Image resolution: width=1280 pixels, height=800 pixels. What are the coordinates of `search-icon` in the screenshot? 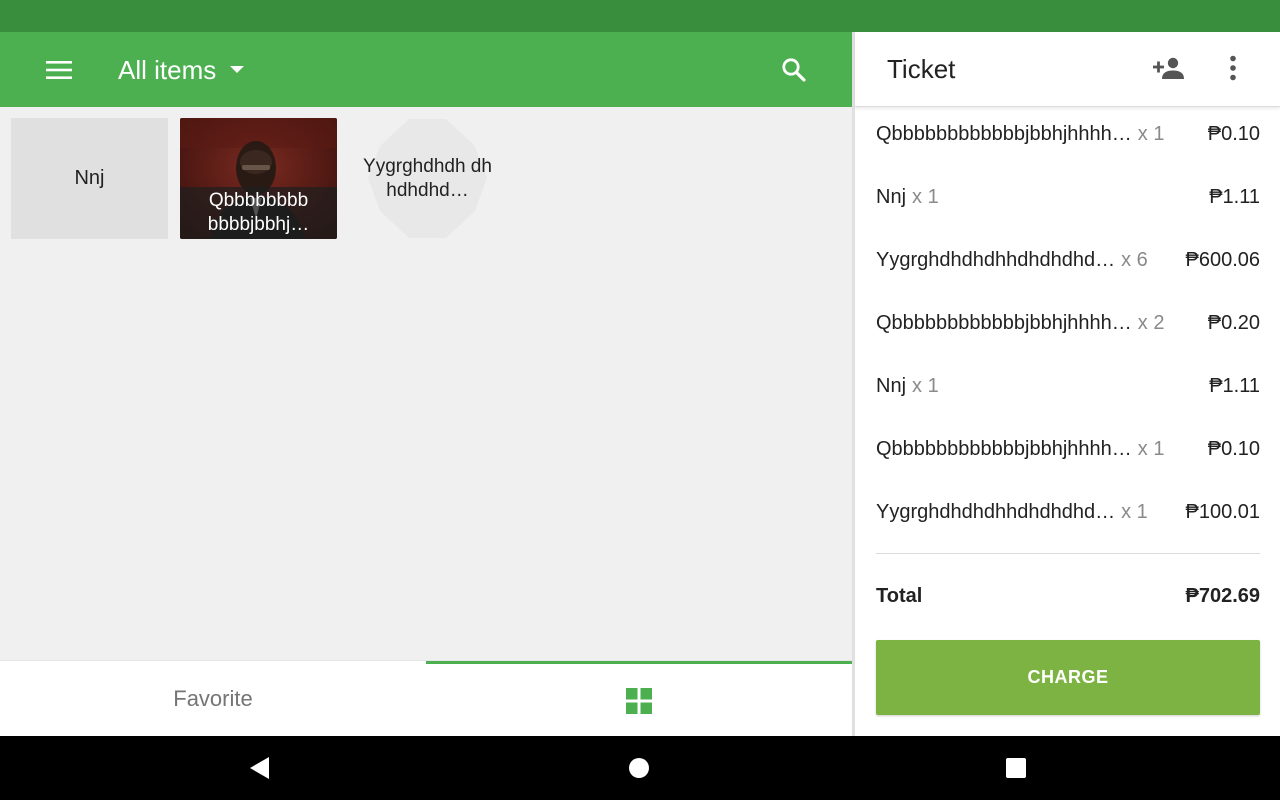 It's located at (794, 70).